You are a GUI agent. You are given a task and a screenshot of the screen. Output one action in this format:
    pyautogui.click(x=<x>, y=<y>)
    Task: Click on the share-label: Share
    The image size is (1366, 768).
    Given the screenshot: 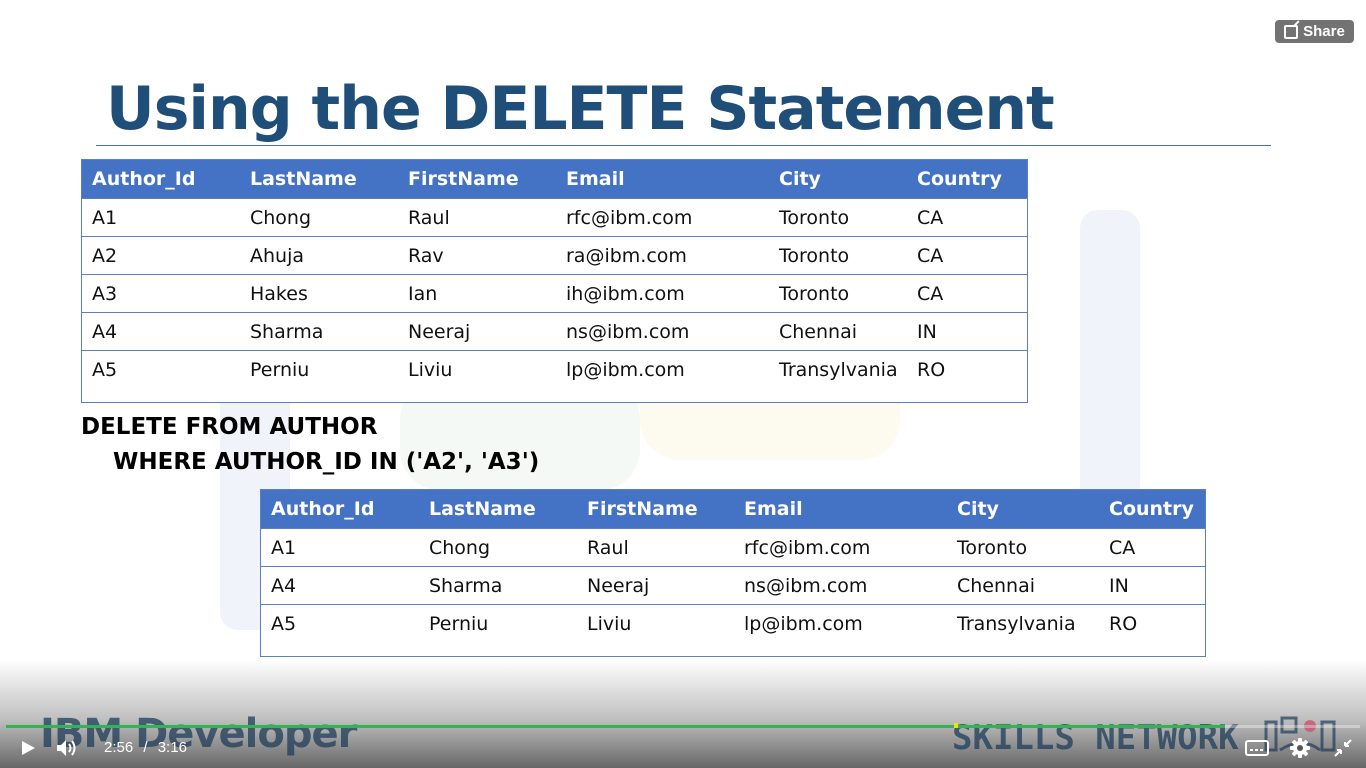 What is the action you would take?
    pyautogui.click(x=1324, y=31)
    